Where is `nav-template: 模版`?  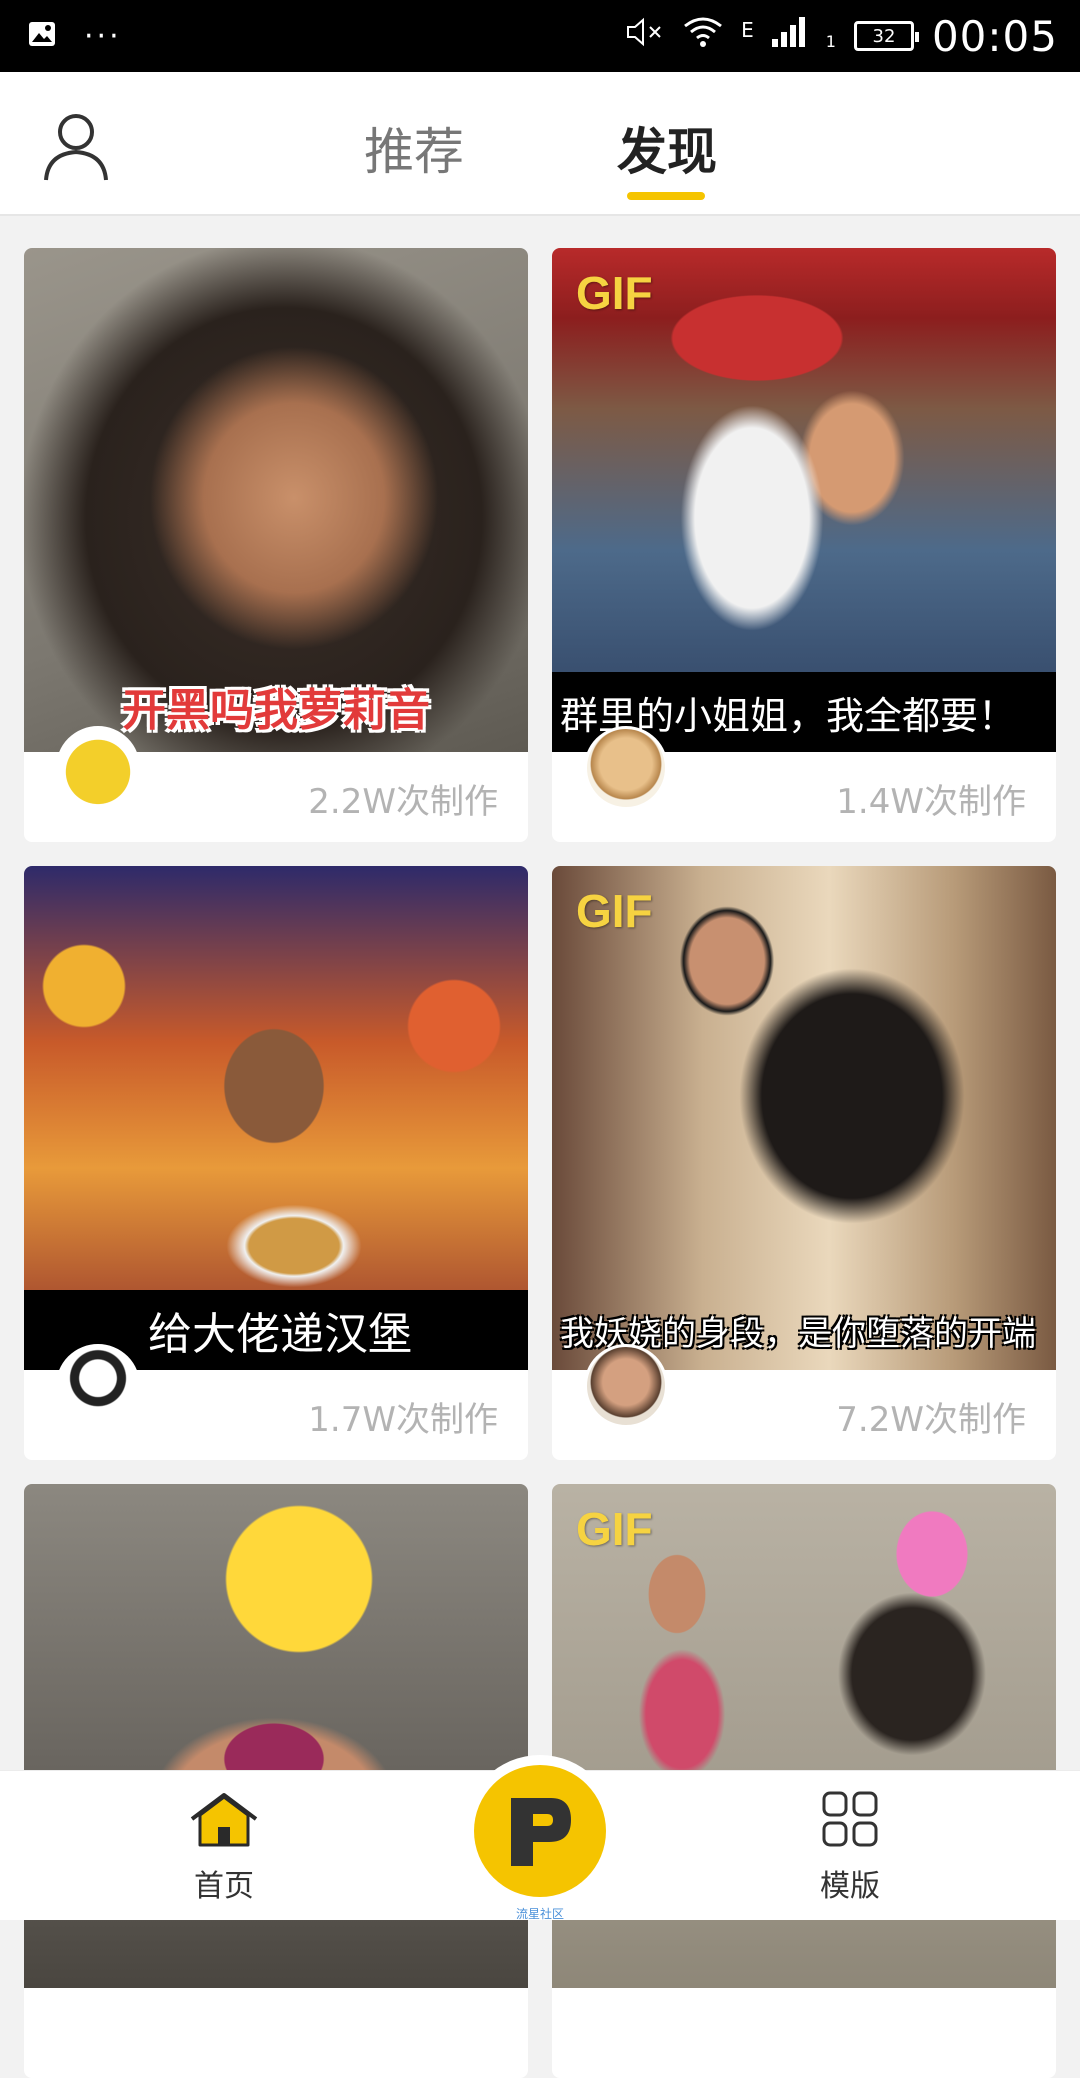 nav-template: 模版 is located at coordinates (850, 1847).